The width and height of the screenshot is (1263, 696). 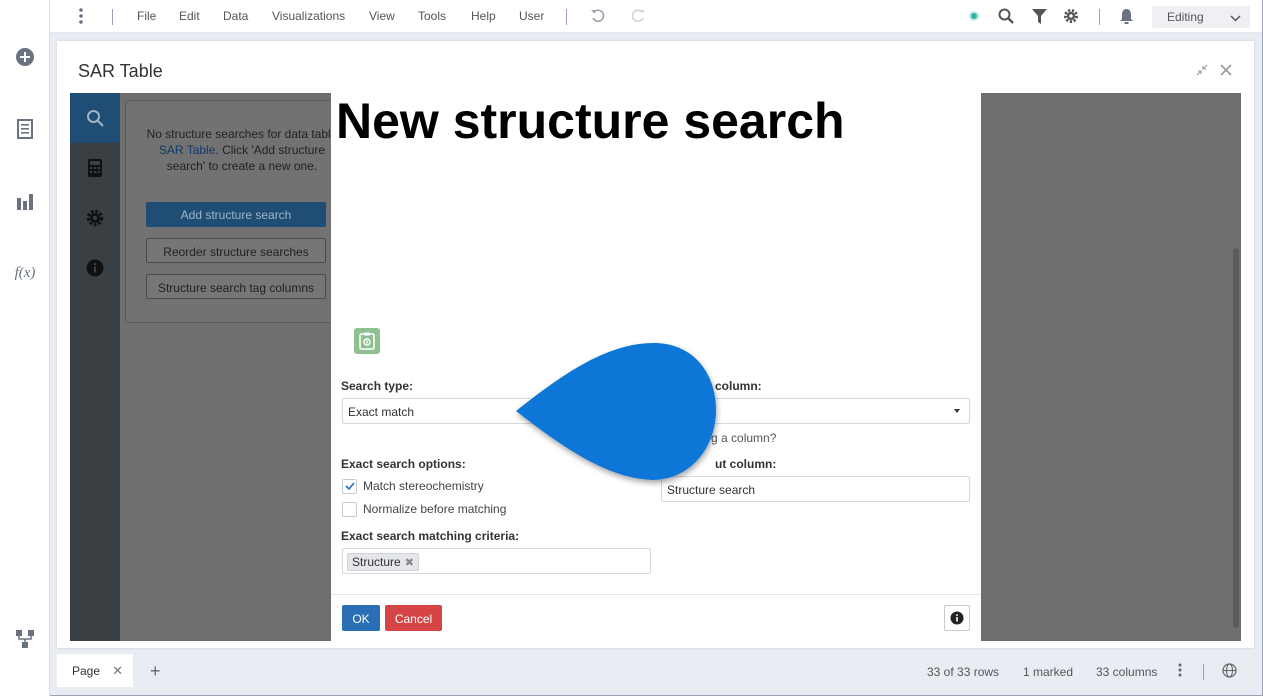 I want to click on teardrop-marker-shape, so click(x=616, y=411).